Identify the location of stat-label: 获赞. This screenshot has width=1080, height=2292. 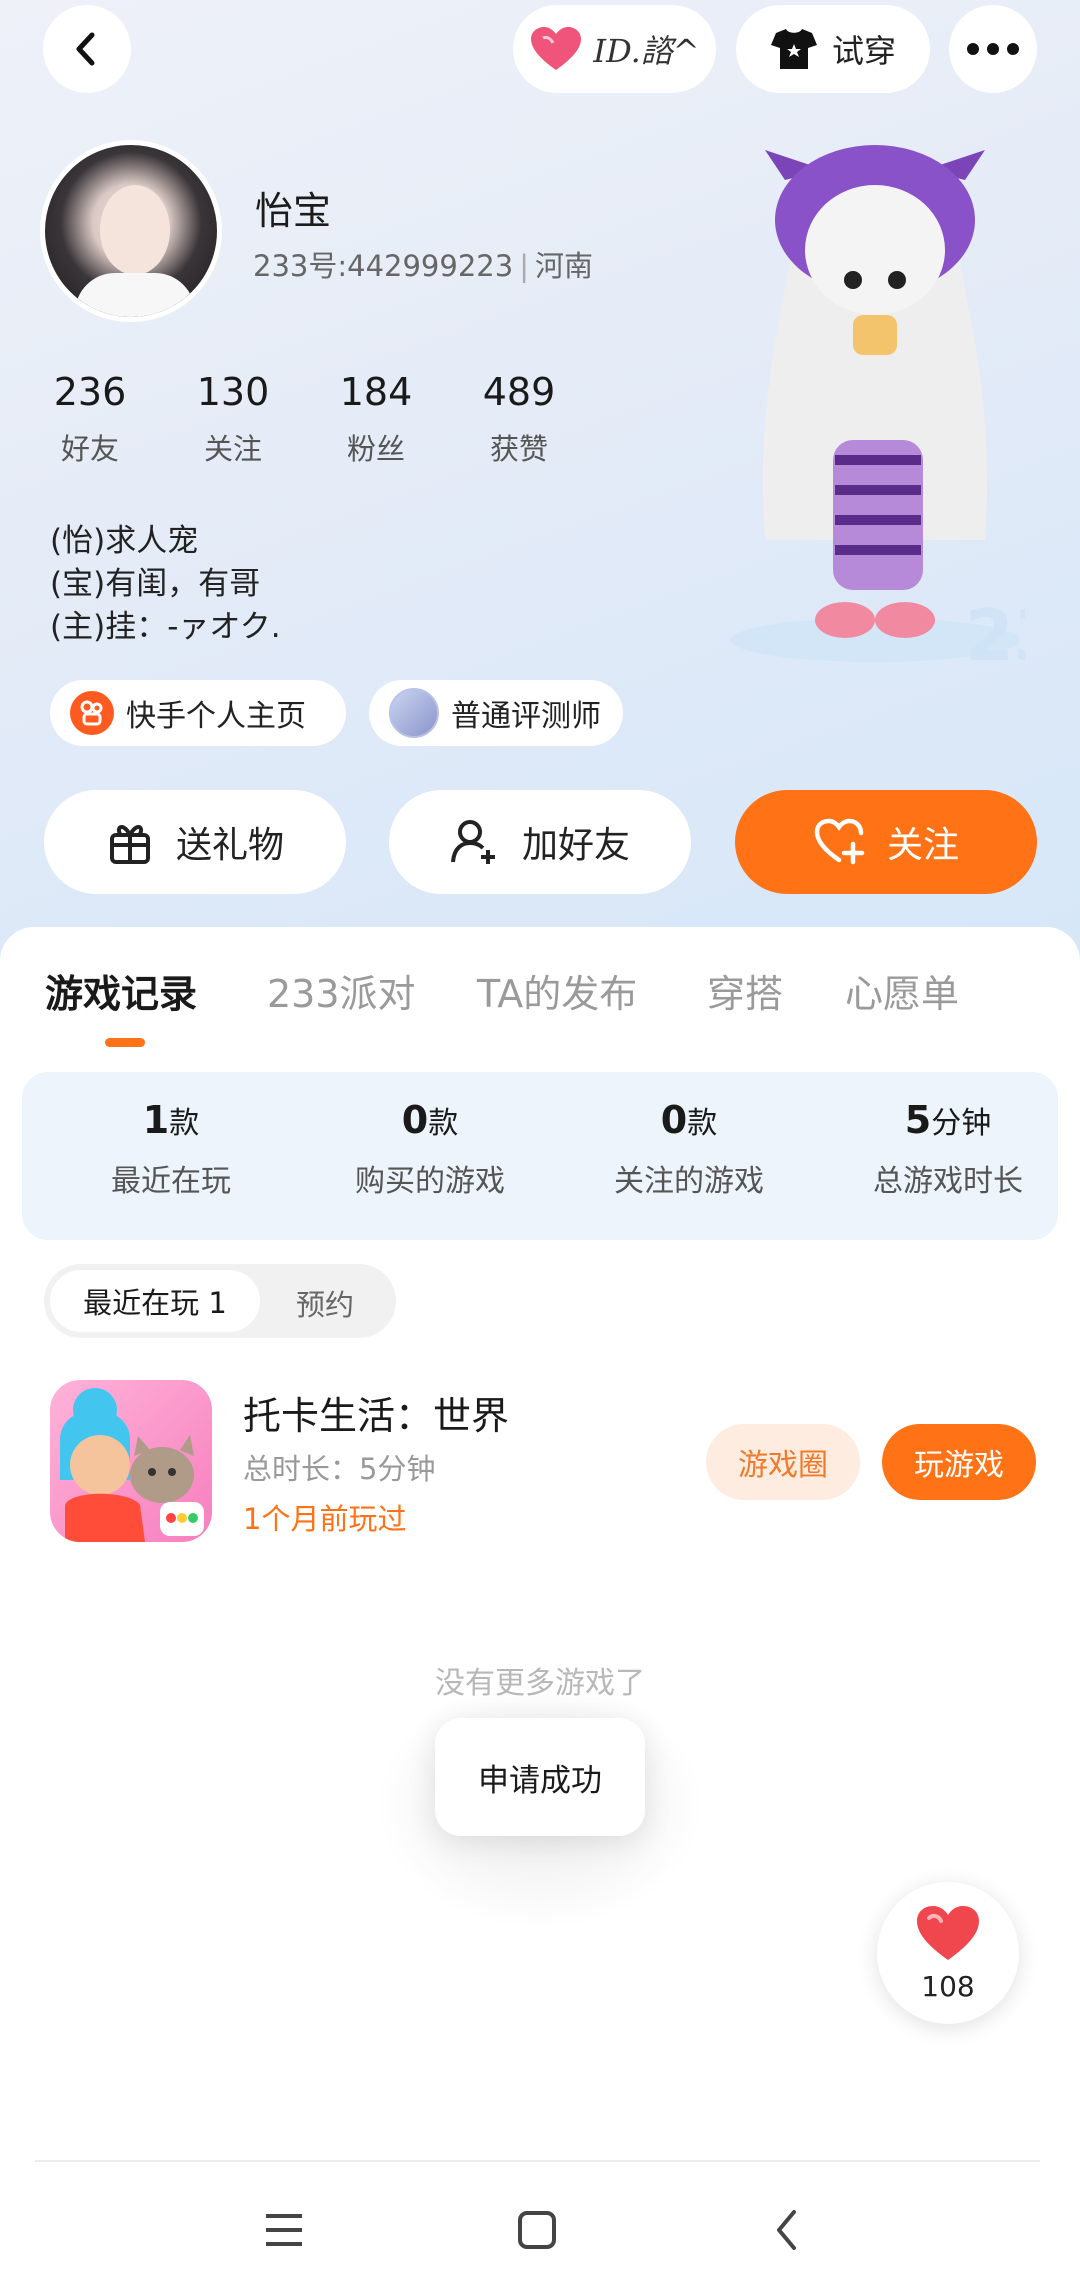
(518, 449).